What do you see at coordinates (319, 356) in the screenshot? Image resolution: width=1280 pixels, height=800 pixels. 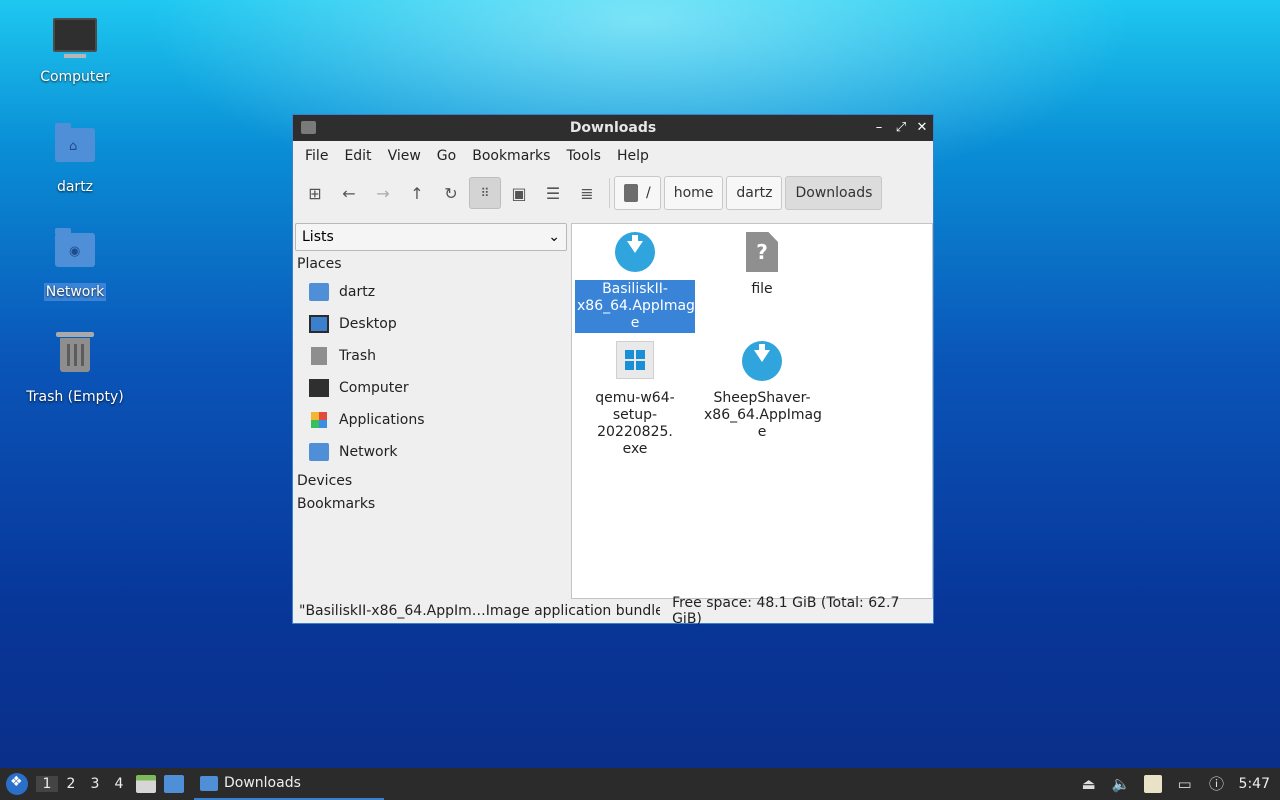 I see `trash-icon` at bounding box center [319, 356].